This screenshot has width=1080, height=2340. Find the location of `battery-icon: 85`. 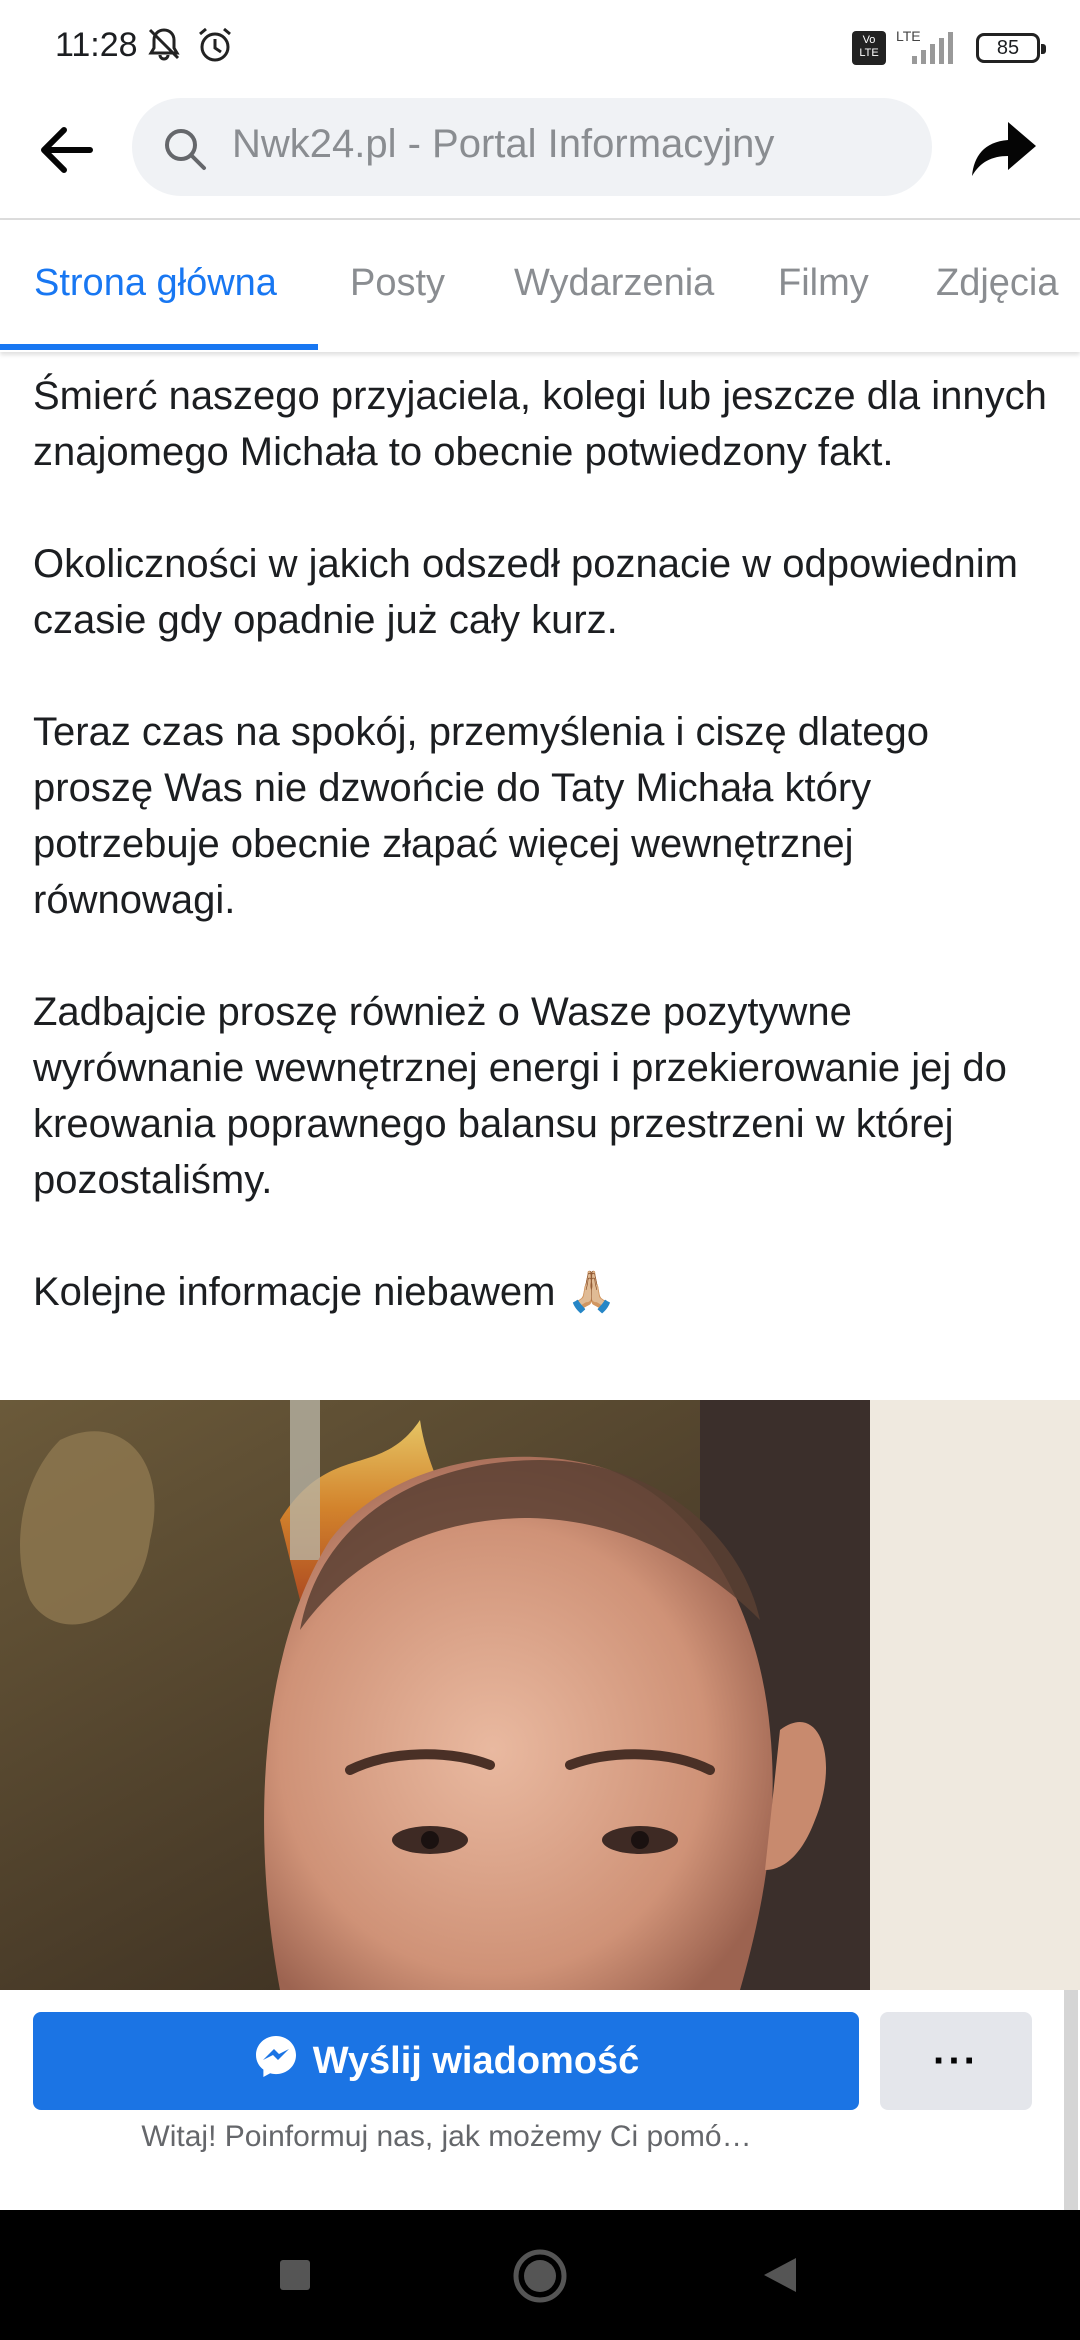

battery-icon: 85 is located at coordinates (1011, 48).